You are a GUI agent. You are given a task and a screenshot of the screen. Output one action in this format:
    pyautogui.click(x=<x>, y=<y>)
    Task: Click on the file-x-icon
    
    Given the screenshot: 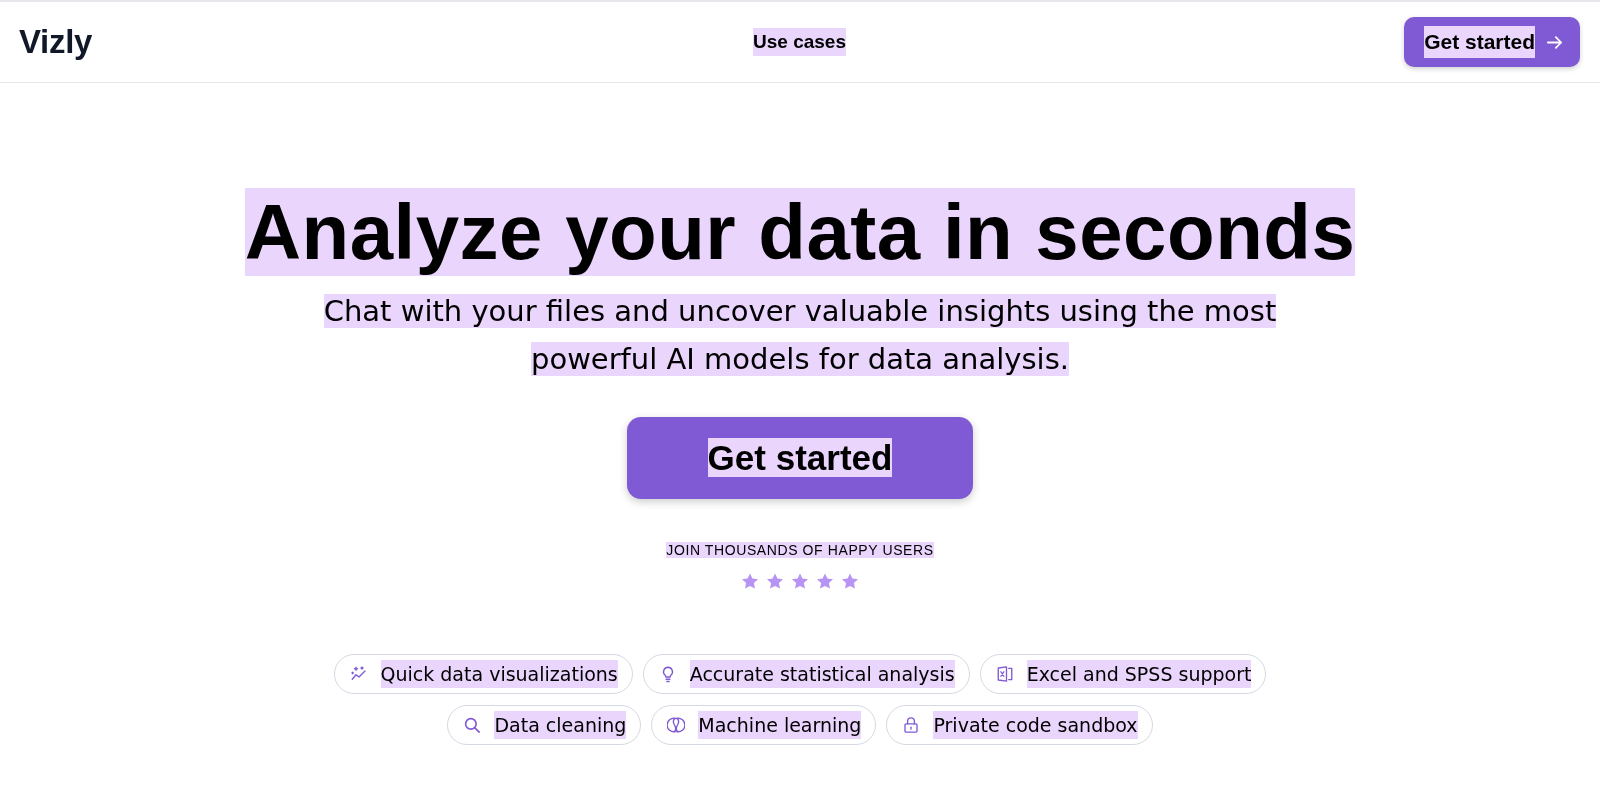 What is the action you would take?
    pyautogui.click(x=1004, y=674)
    